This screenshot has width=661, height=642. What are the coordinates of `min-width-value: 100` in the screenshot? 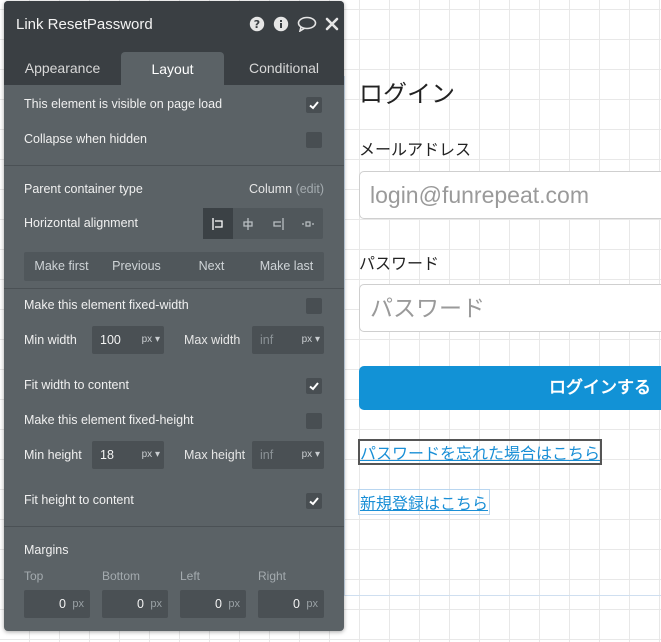 It's located at (110, 340).